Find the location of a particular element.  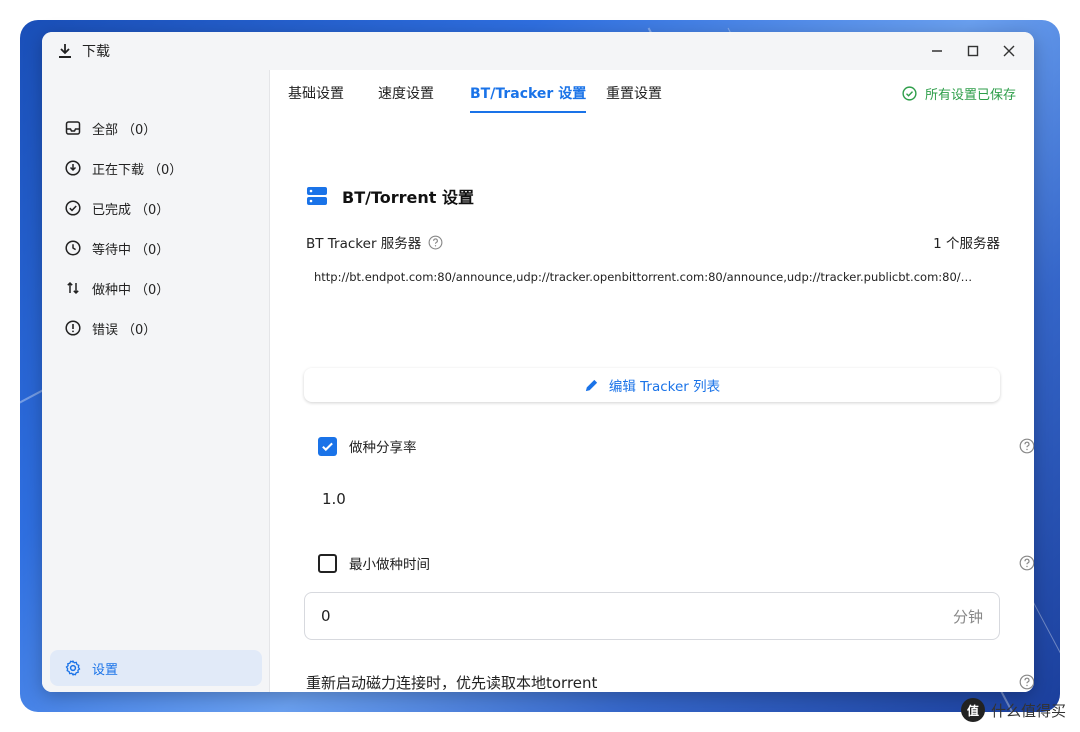

sidebar-item-error: 错误 （0） is located at coordinates (156, 328).